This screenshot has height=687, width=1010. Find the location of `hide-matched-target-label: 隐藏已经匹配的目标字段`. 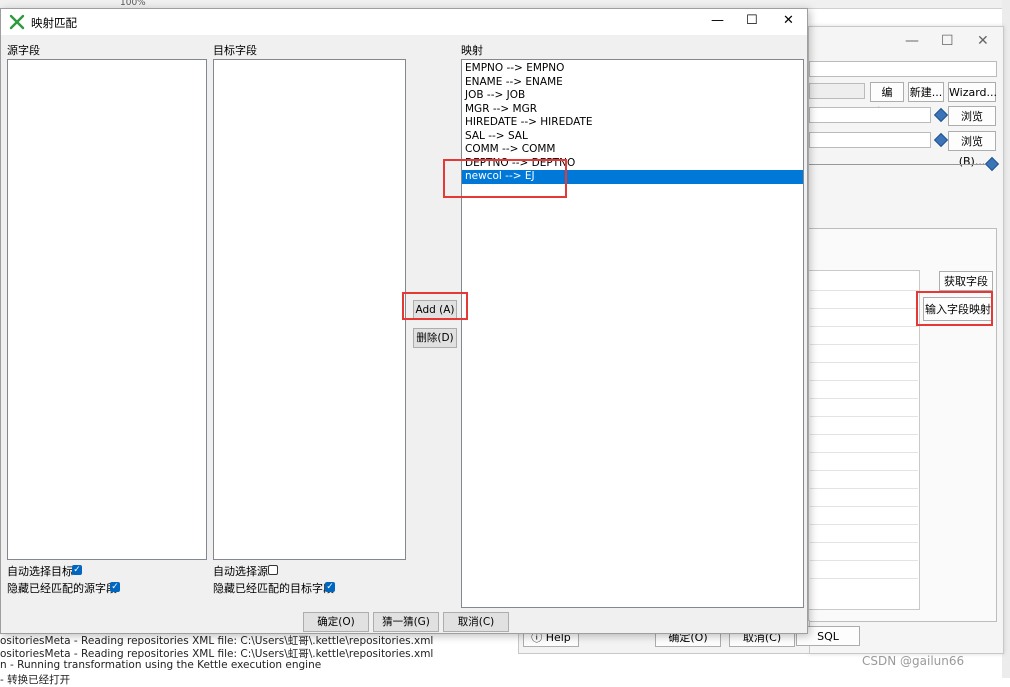

hide-matched-target-label: 隐藏已经匹配的目标字段 is located at coordinates (273, 588).